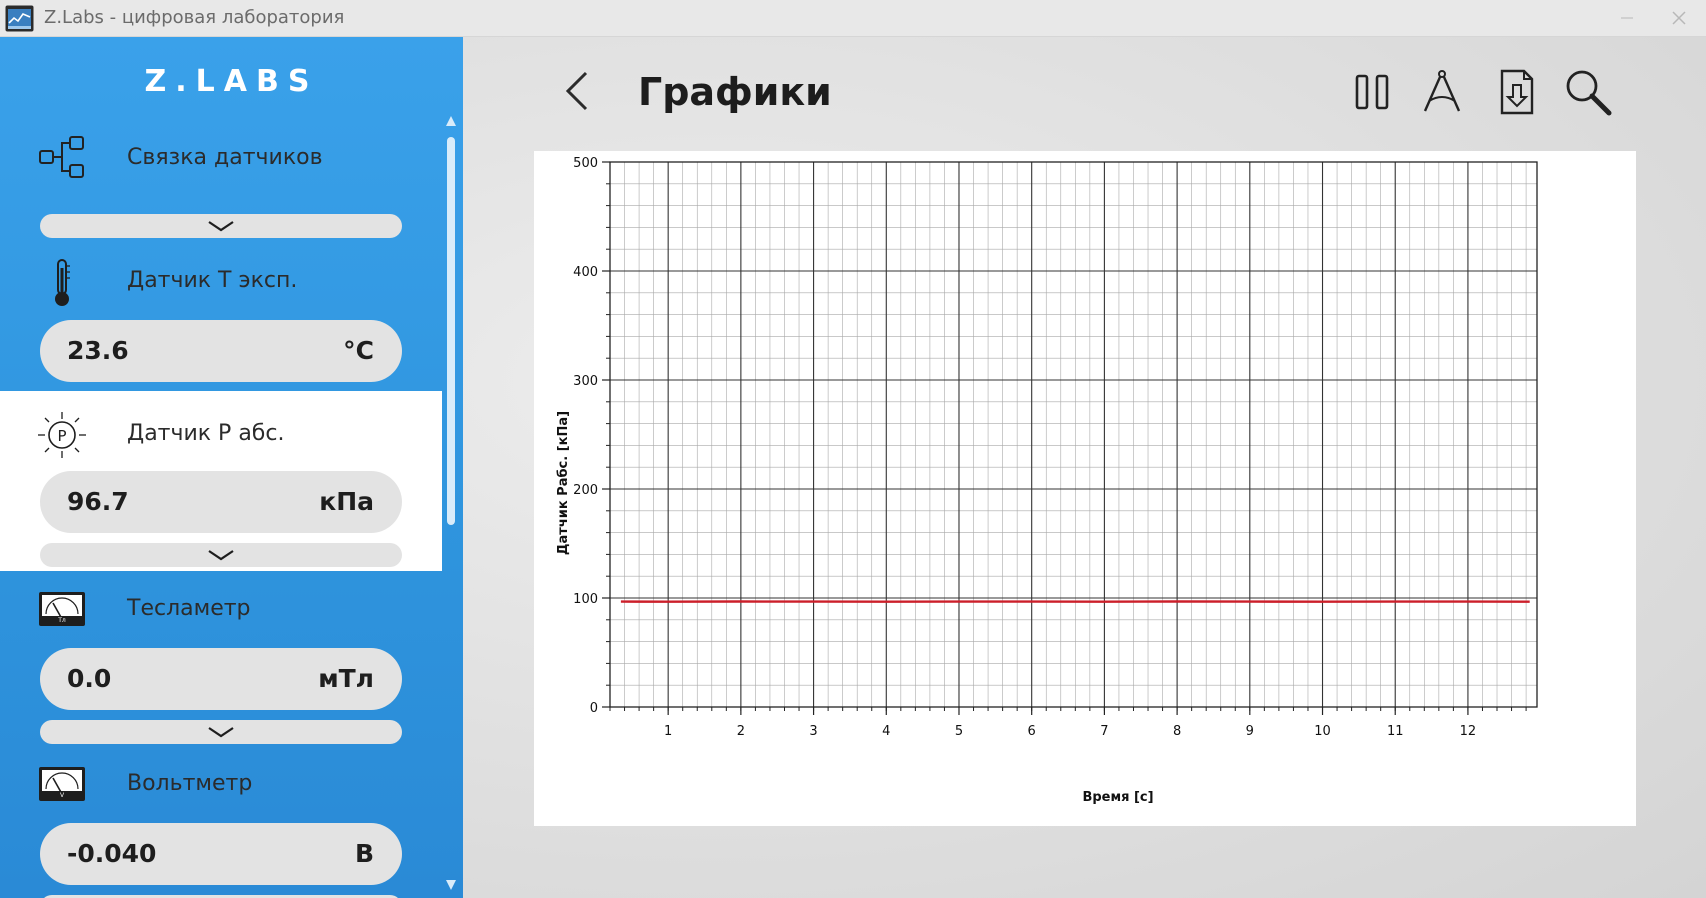  What do you see at coordinates (364, 853) in the screenshot?
I see `sensor-unit: В` at bounding box center [364, 853].